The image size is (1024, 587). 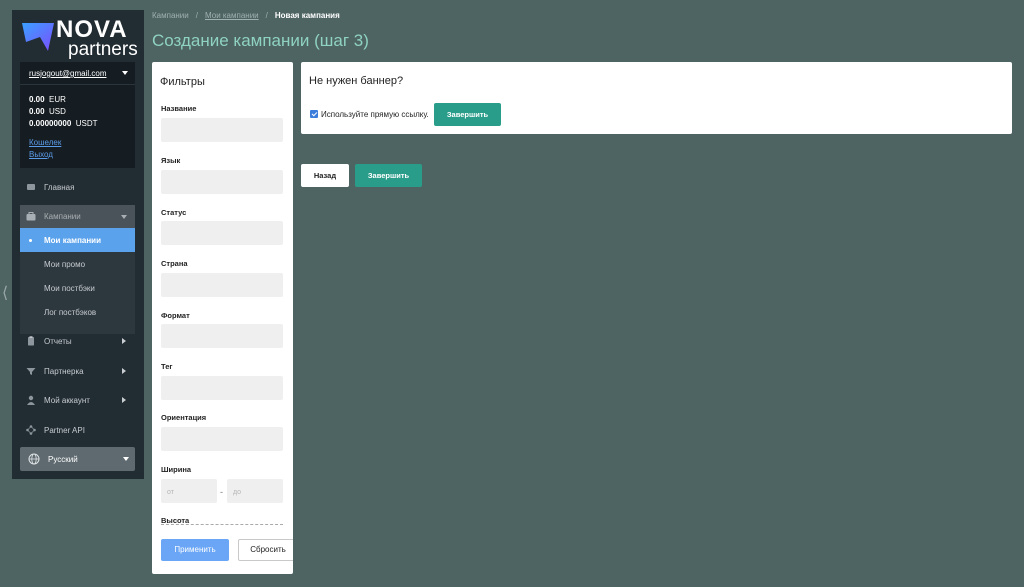 I want to click on api-nodes-icon, so click(x=31, y=430).